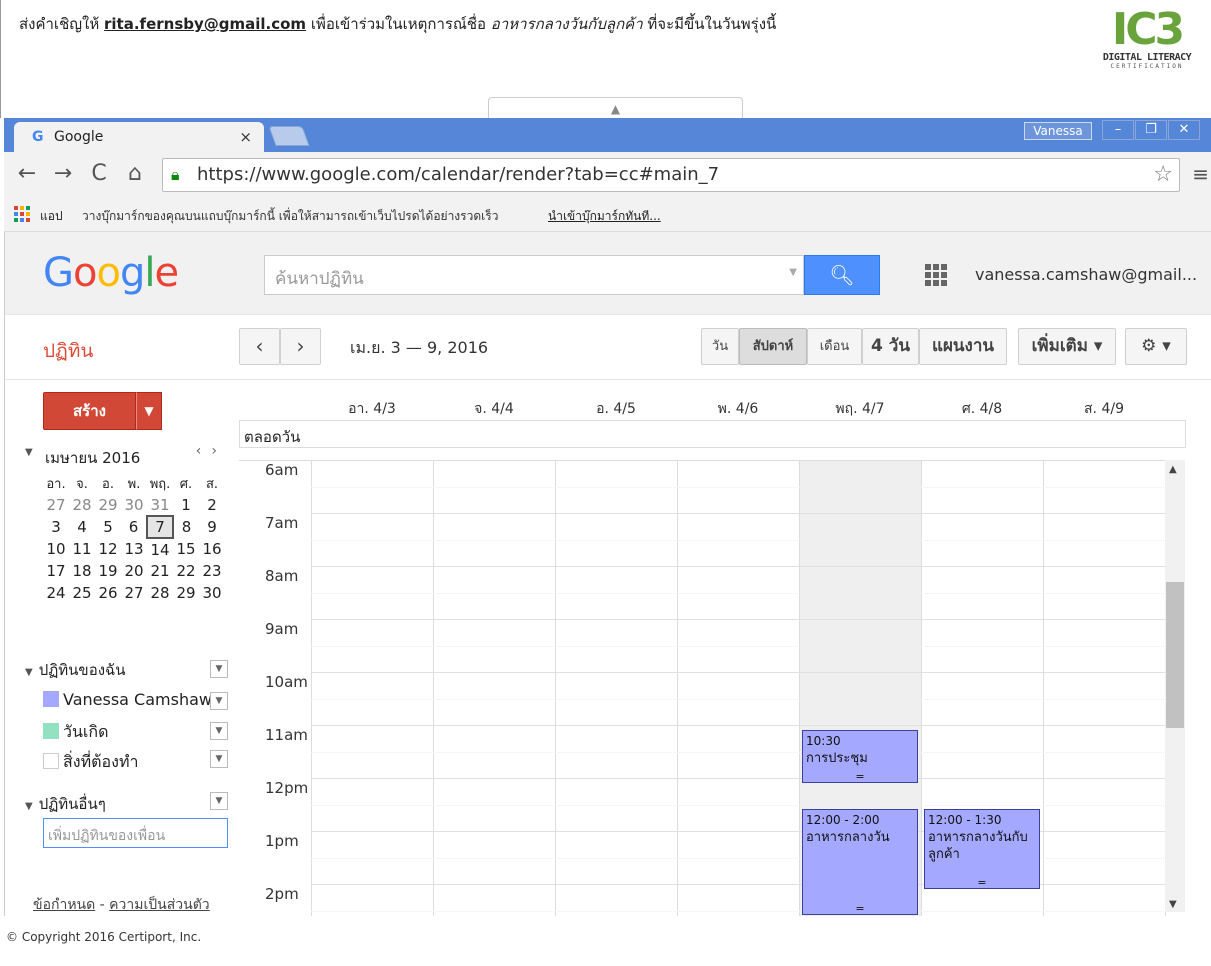  What do you see at coordinates (99, 175) in the screenshot?
I see `reload-icon: C` at bounding box center [99, 175].